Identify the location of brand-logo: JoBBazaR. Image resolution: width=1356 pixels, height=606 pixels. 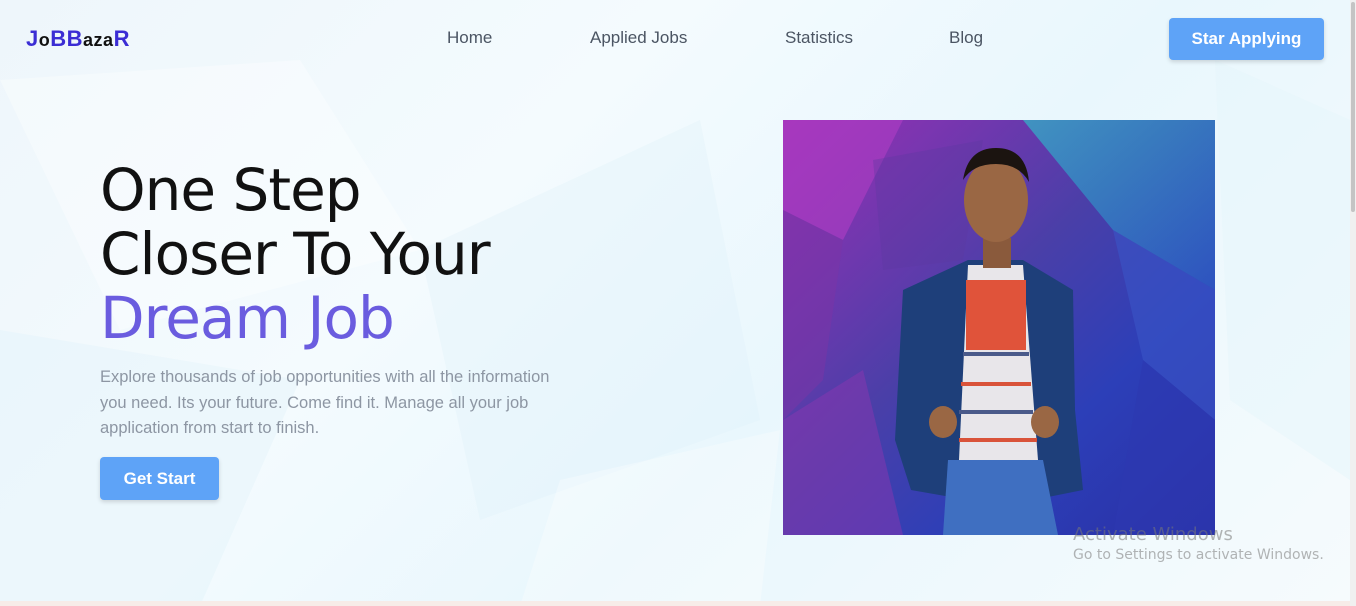
(78, 39).